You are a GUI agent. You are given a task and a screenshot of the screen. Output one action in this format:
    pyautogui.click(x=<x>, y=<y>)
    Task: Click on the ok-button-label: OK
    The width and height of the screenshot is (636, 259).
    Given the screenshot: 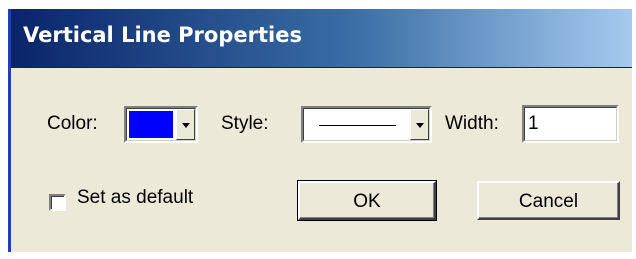 What is the action you would take?
    pyautogui.click(x=367, y=201)
    